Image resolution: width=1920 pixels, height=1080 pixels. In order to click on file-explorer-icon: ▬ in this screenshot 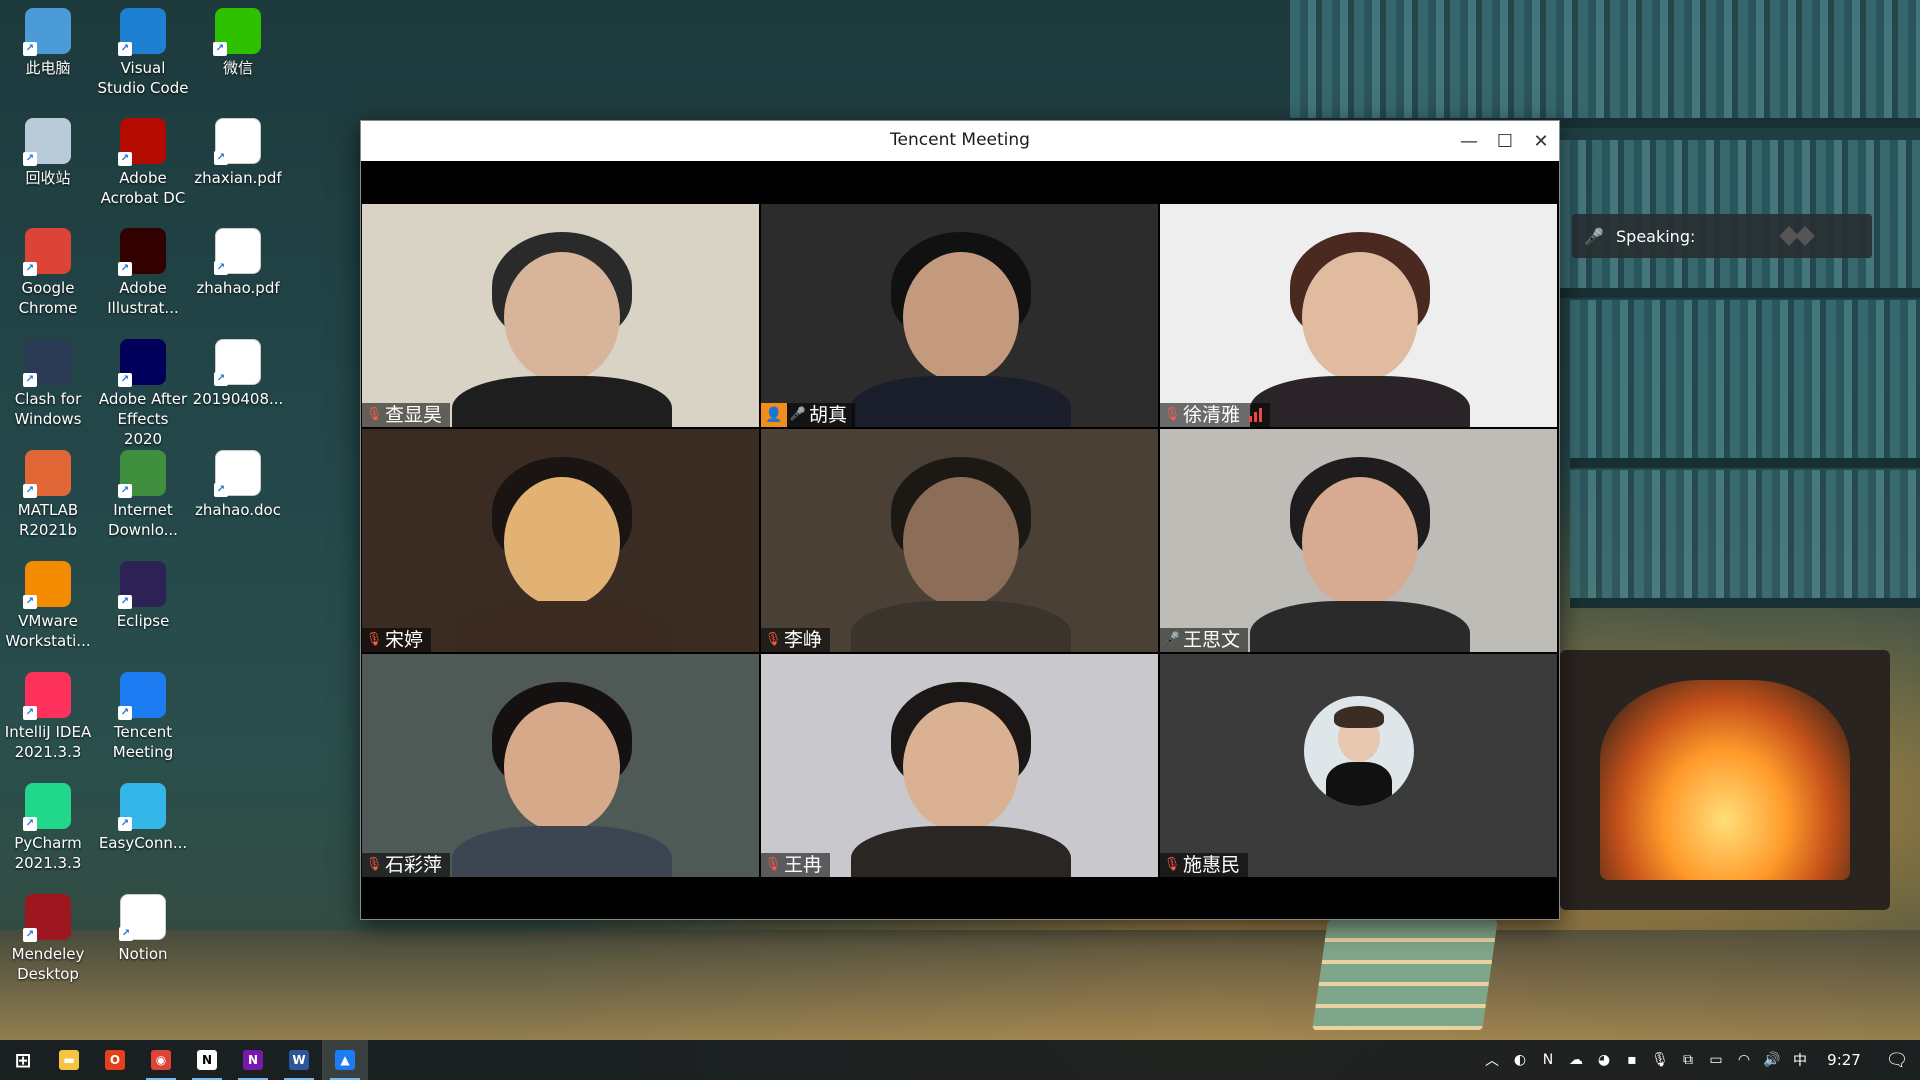, I will do `click(69, 1060)`.